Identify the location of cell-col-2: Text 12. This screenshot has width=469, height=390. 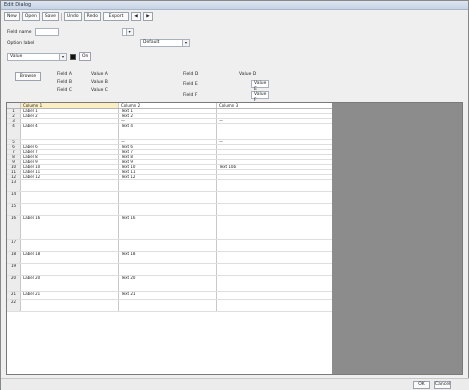
(168, 177).